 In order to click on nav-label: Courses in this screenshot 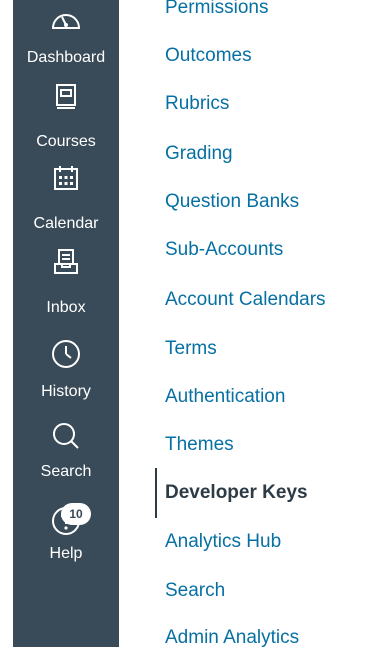, I will do `click(66, 141)`.